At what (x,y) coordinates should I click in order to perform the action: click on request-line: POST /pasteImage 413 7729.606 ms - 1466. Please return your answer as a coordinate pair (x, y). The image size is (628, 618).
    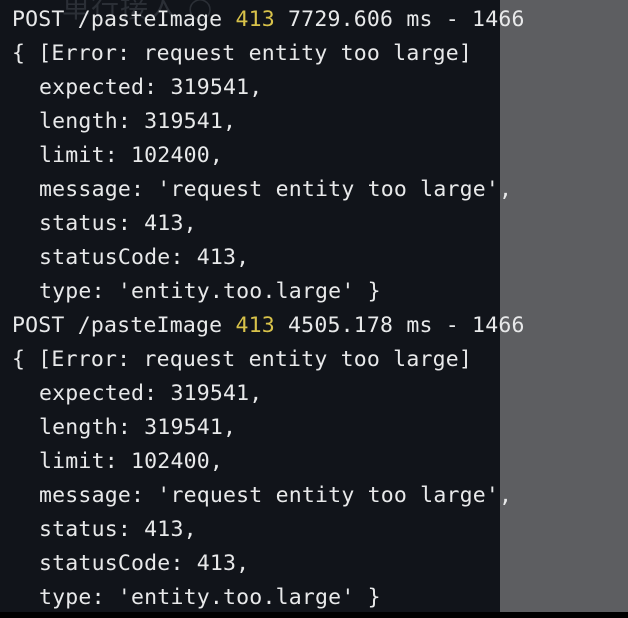
    Looking at the image, I should click on (268, 20).